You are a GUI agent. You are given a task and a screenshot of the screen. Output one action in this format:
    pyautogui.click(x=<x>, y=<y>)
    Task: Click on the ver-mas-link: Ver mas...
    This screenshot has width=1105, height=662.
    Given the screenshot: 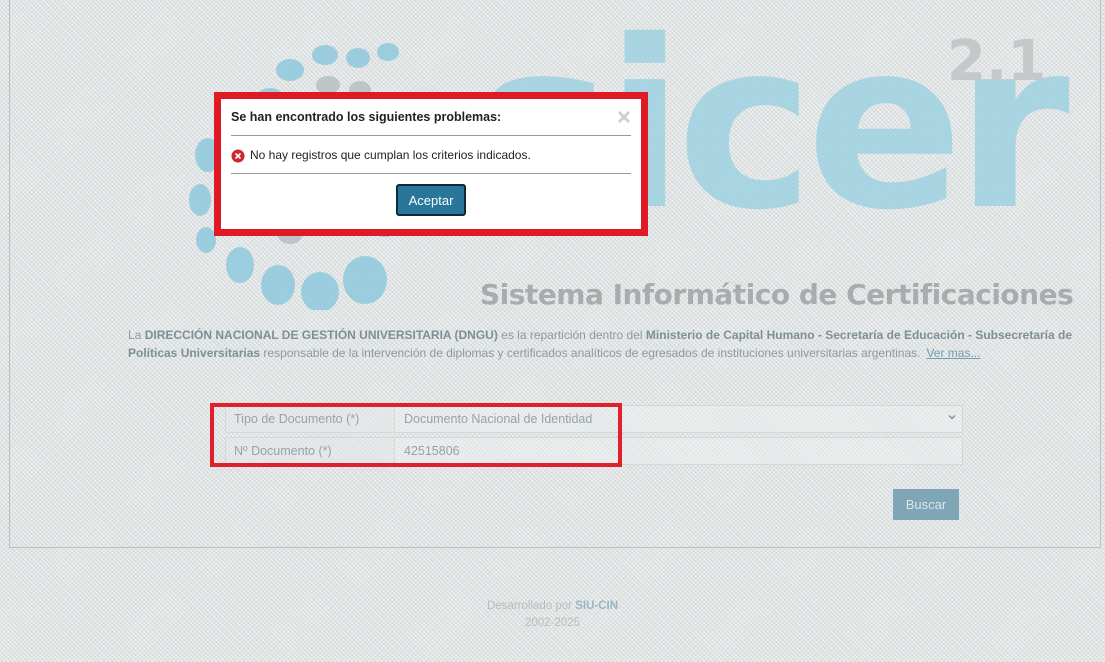 What is the action you would take?
    pyautogui.click(x=953, y=353)
    